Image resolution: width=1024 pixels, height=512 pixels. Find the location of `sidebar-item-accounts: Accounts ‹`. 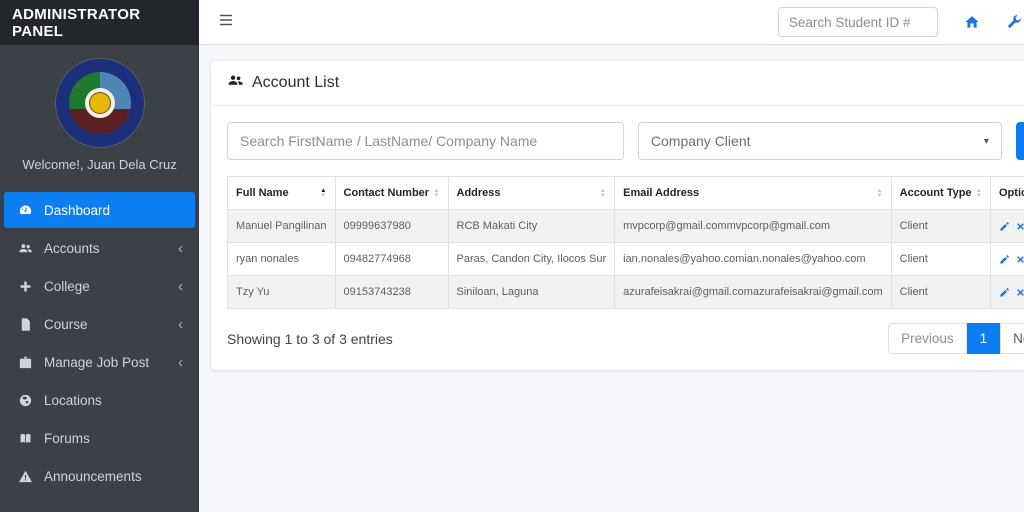

sidebar-item-accounts: Accounts ‹ is located at coordinates (99, 248).